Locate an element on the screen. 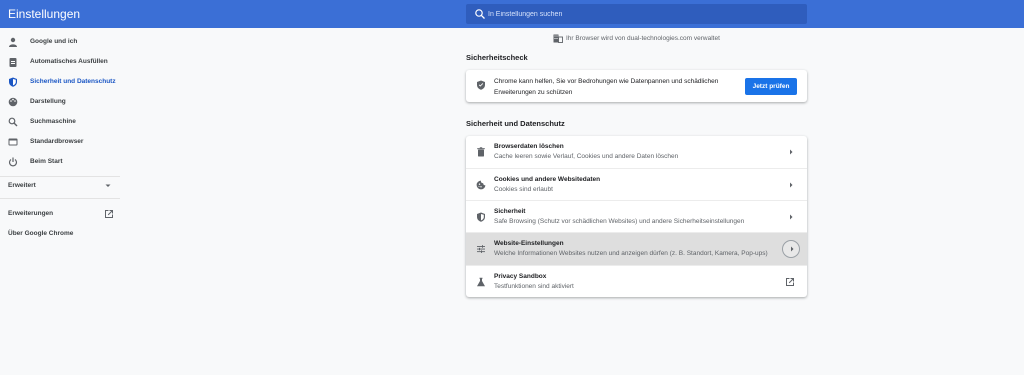 Image resolution: width=1024 pixels, height=375 pixels. check-now-button: Jetzt prüfen is located at coordinates (771, 86).